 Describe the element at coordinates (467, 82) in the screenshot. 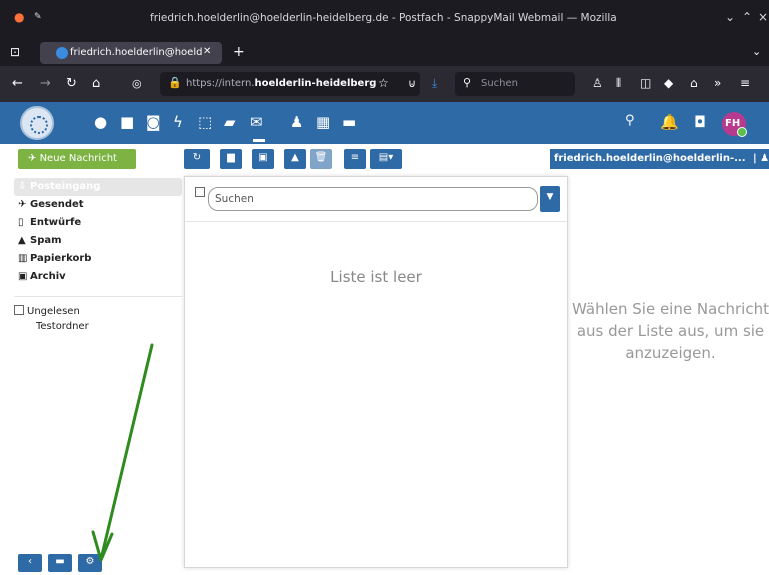

I see `search-icon: ⚲` at that location.